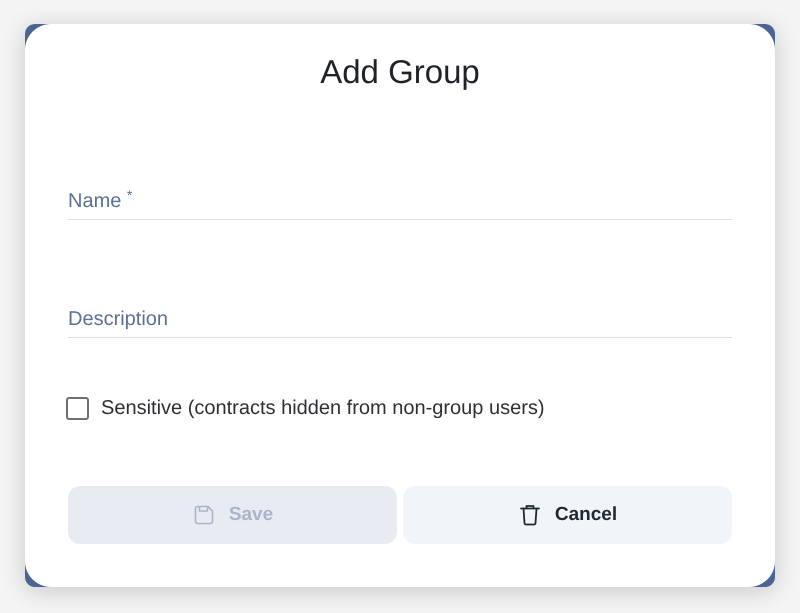 The width and height of the screenshot is (800, 613). Describe the element at coordinates (400, 322) in the screenshot. I see `text-field: Description` at that location.